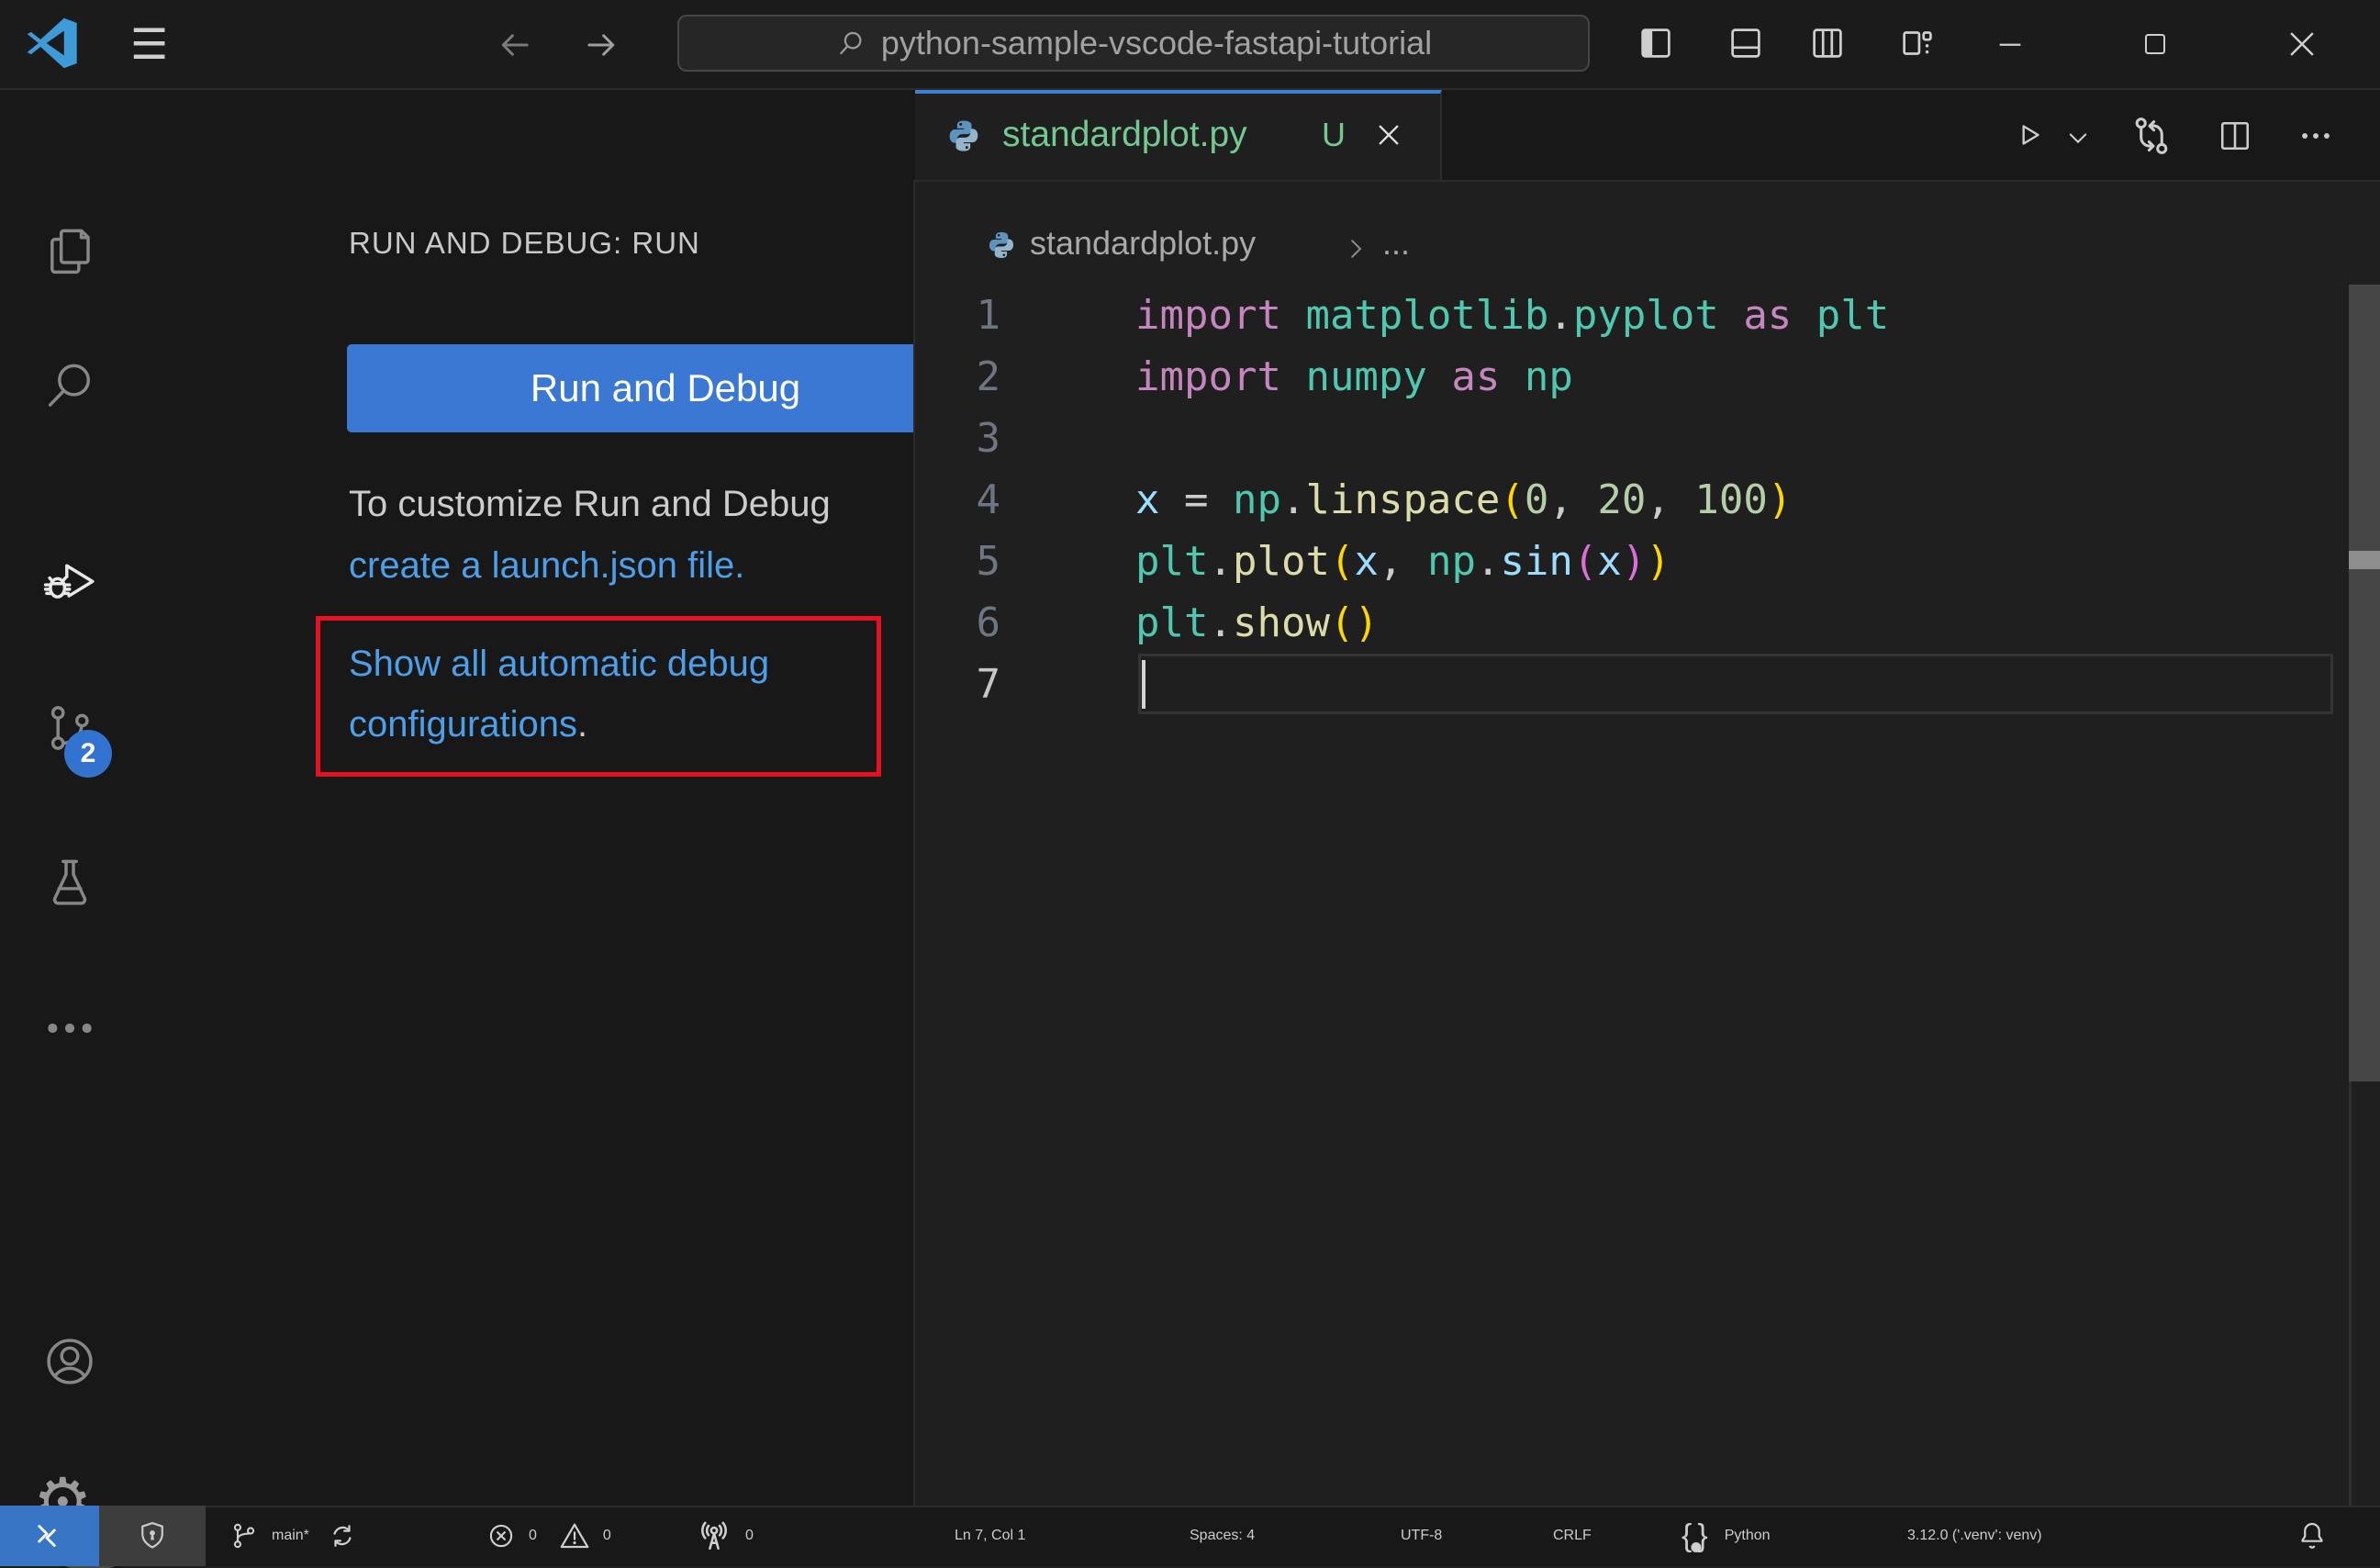 This screenshot has width=2380, height=1568. Describe the element at coordinates (290, 1535) in the screenshot. I see `branch-label: main*` at that location.